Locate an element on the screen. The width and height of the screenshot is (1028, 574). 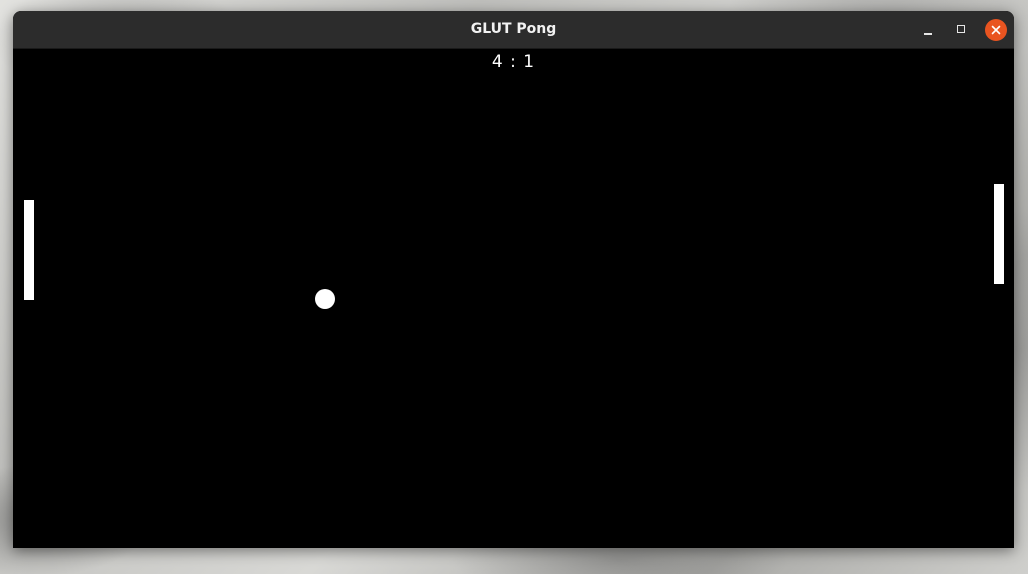
window-title: GLUT Pong is located at coordinates (513, 29).